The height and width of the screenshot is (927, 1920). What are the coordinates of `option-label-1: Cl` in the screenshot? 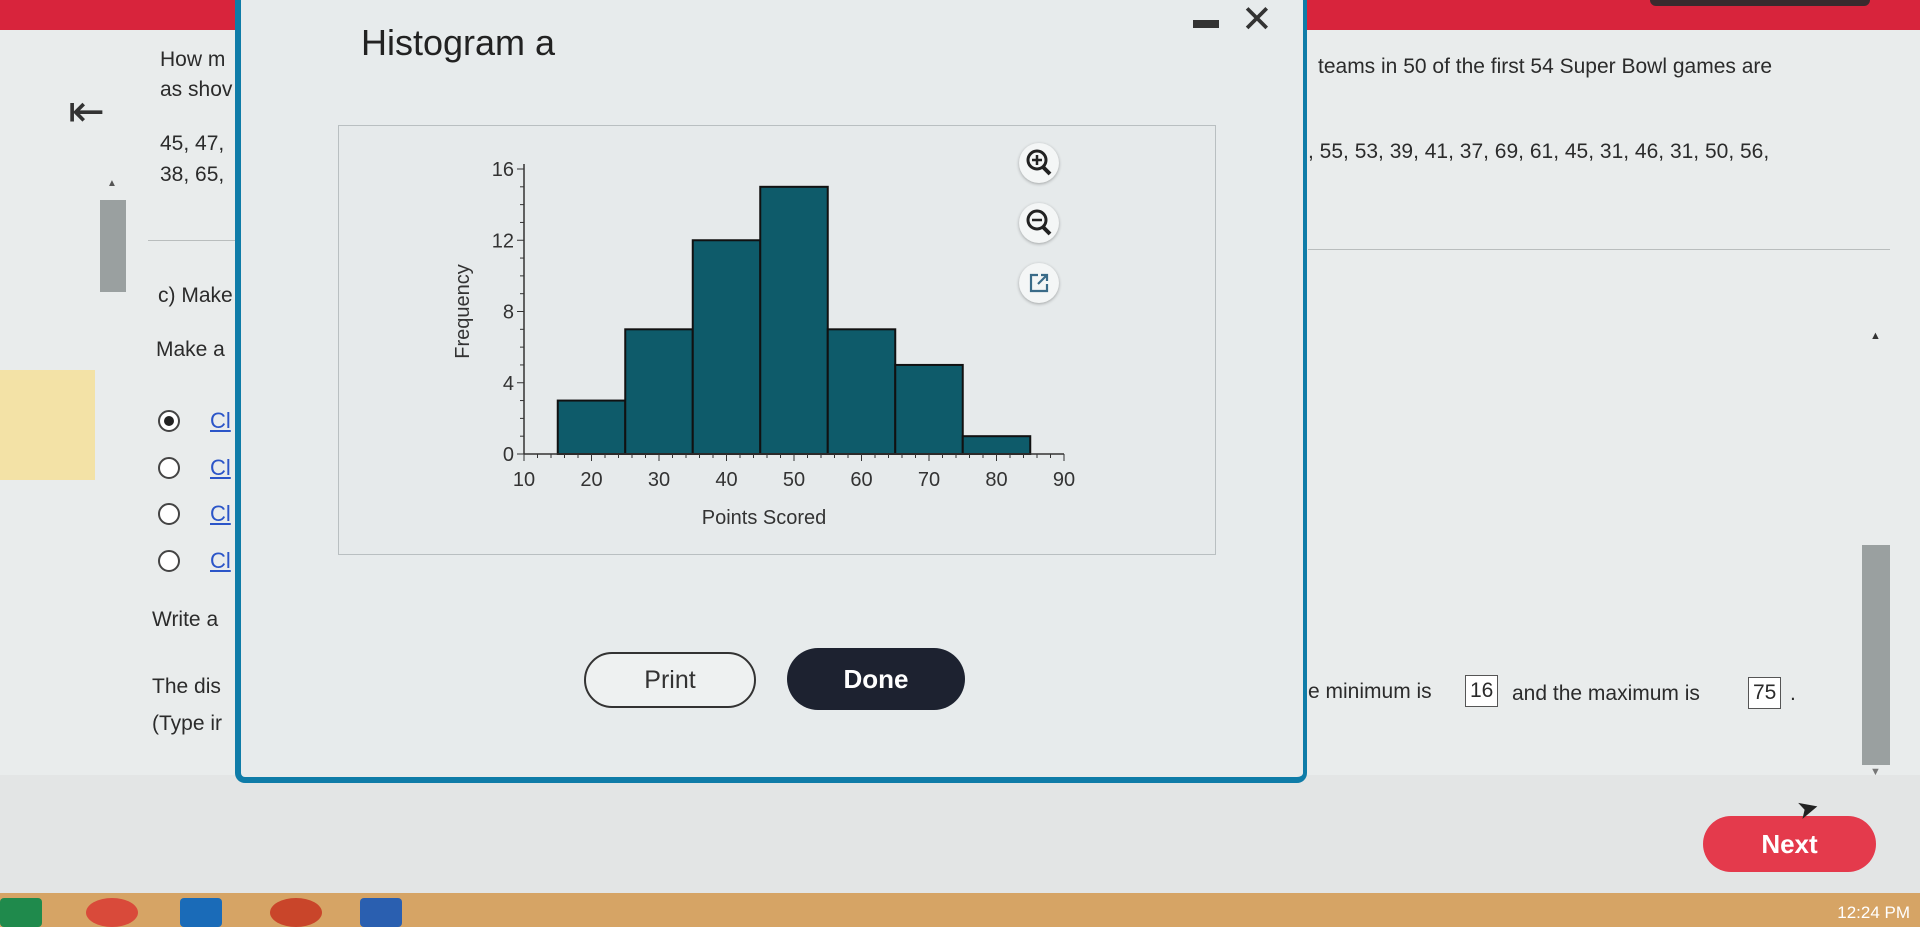 It's located at (220, 421).